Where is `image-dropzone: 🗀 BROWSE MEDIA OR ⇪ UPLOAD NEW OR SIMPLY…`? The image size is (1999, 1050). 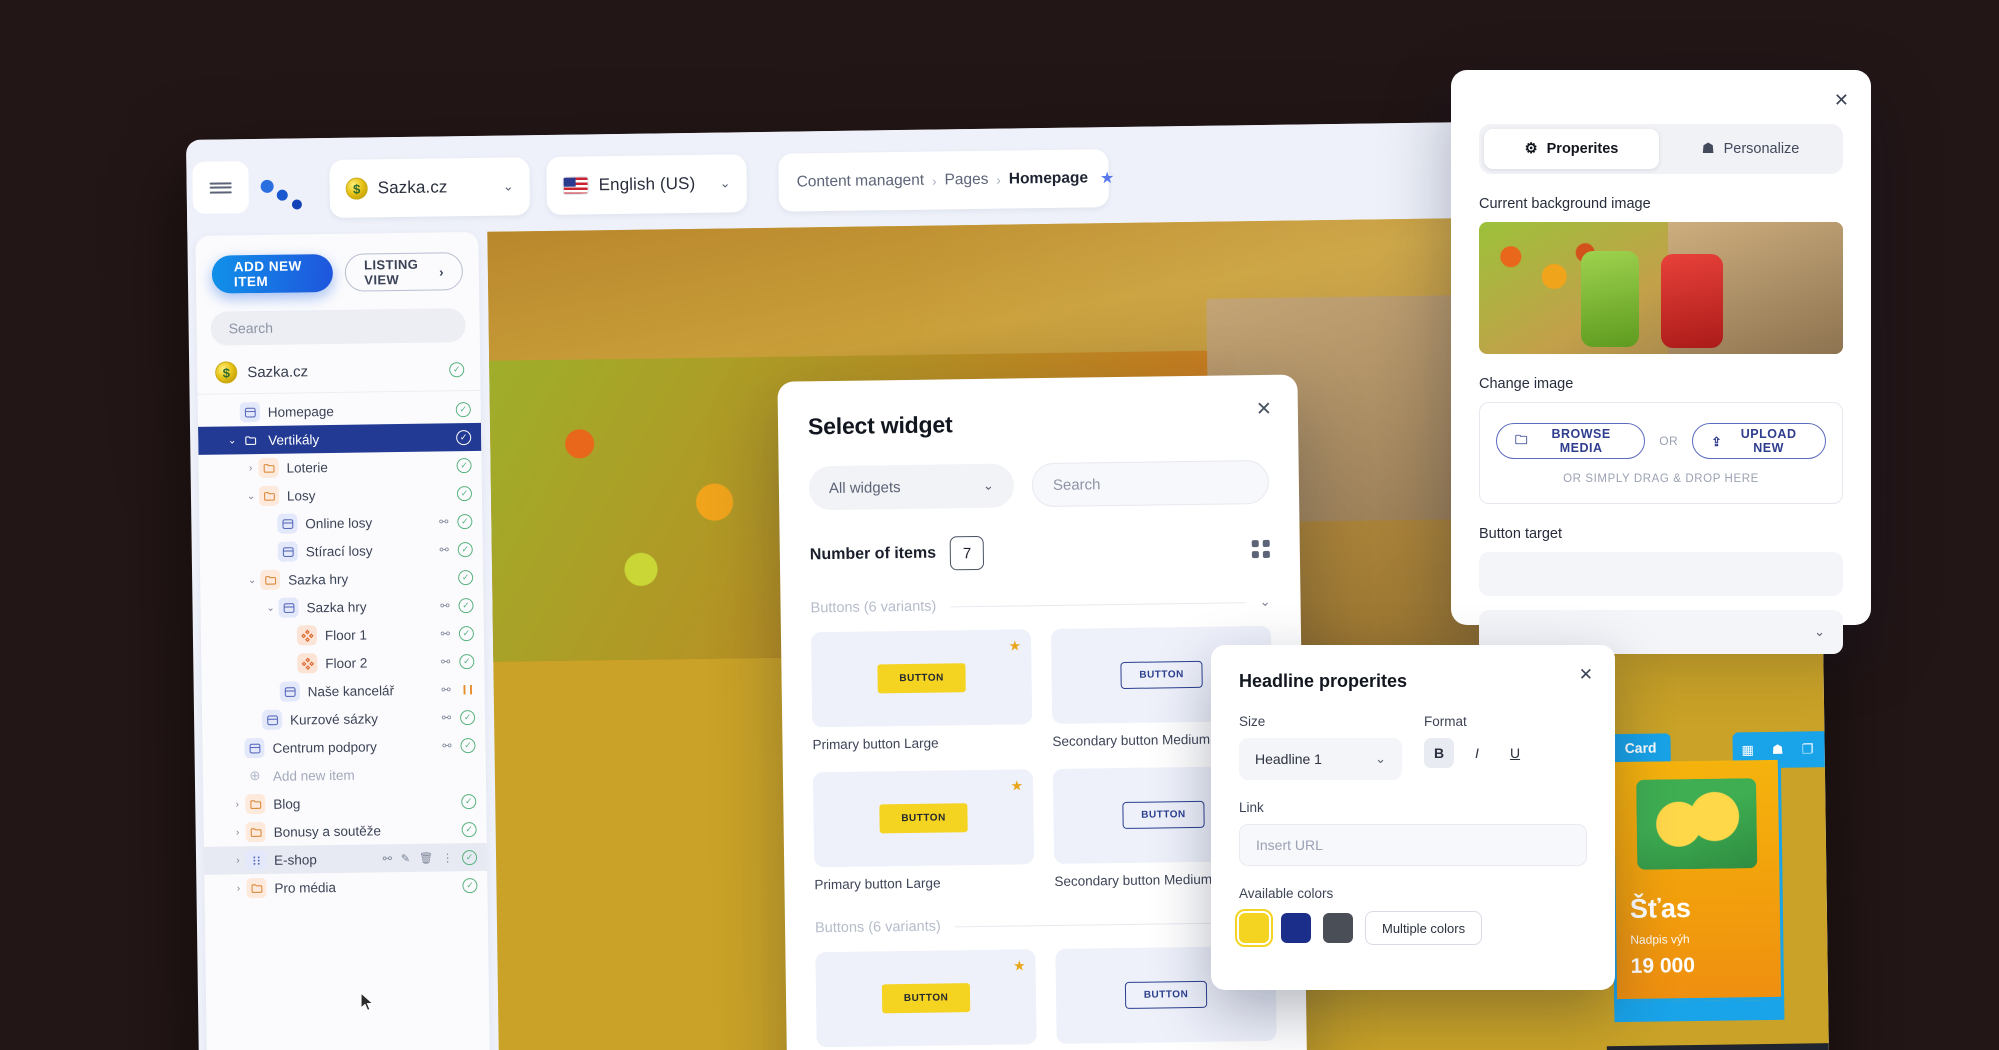
image-dropzone: 🗀 BROWSE MEDIA OR ⇪ UPLOAD NEW OR SIMPLY… is located at coordinates (1661, 453).